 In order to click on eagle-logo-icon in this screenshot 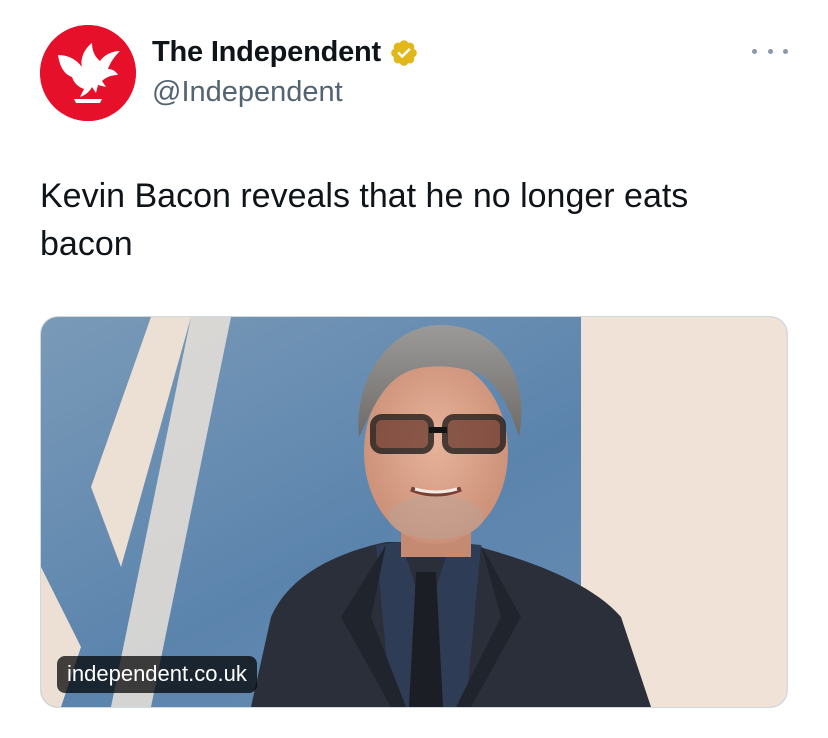, I will do `click(88, 73)`.